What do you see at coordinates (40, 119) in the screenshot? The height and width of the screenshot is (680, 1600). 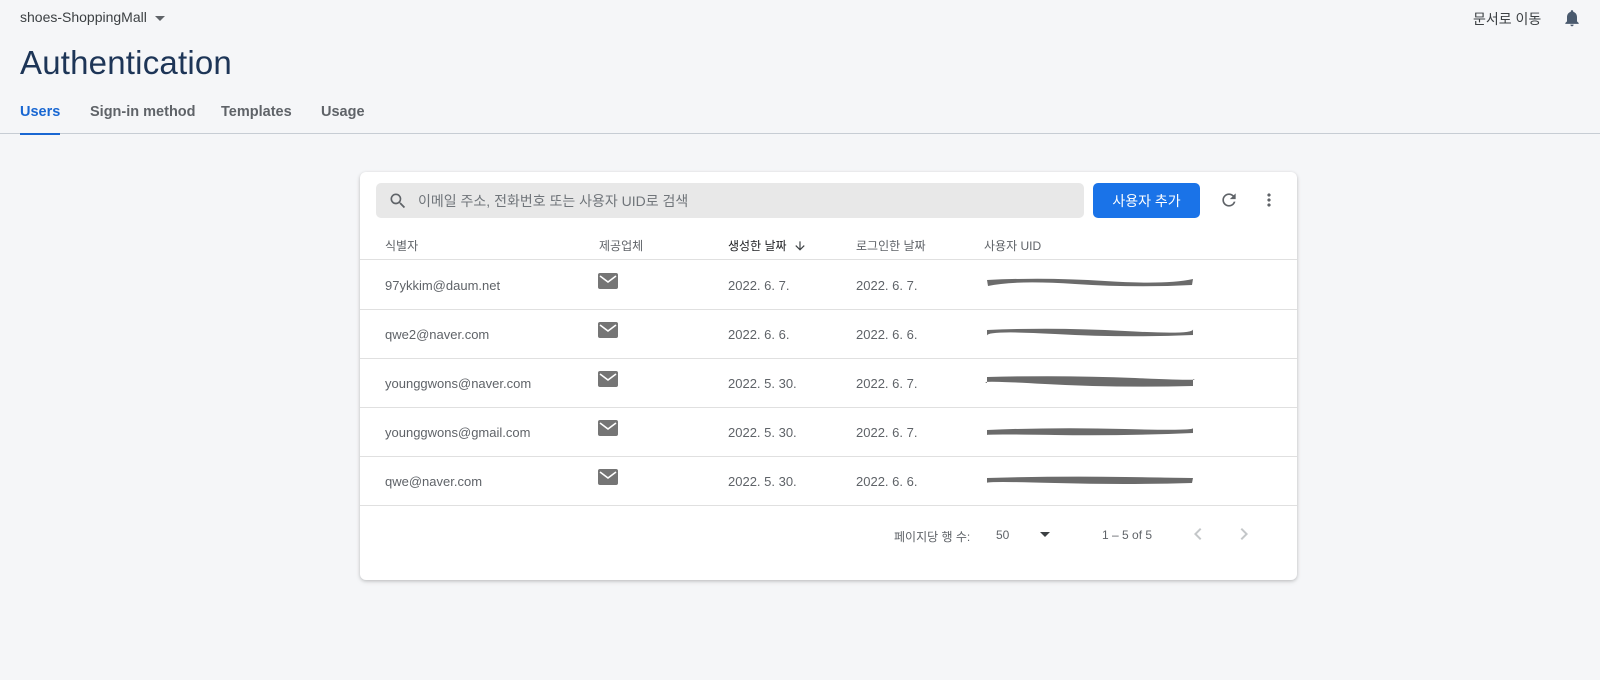 I see `tab-users: Users` at bounding box center [40, 119].